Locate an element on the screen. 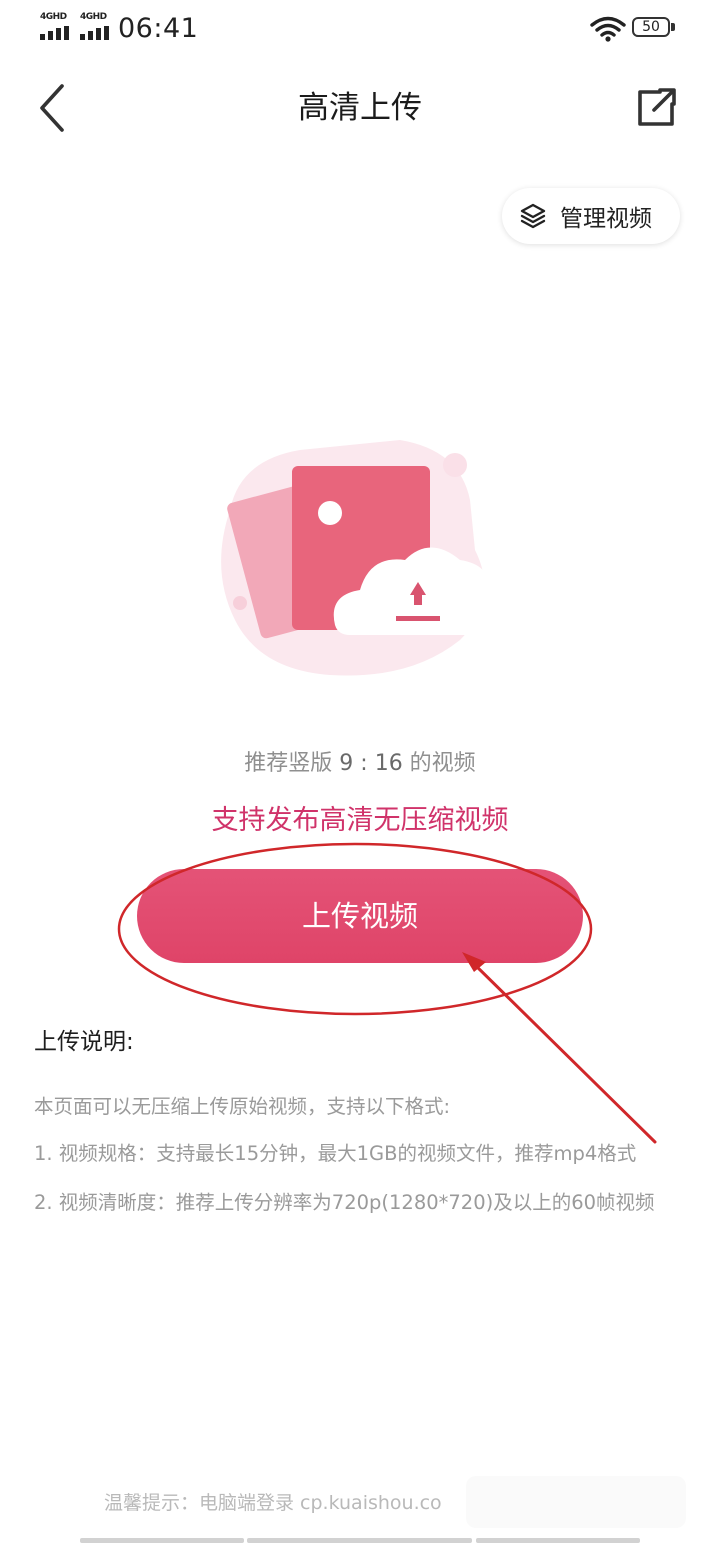 This screenshot has width=720, height=1544. page-title: 高清上传 is located at coordinates (360, 108).